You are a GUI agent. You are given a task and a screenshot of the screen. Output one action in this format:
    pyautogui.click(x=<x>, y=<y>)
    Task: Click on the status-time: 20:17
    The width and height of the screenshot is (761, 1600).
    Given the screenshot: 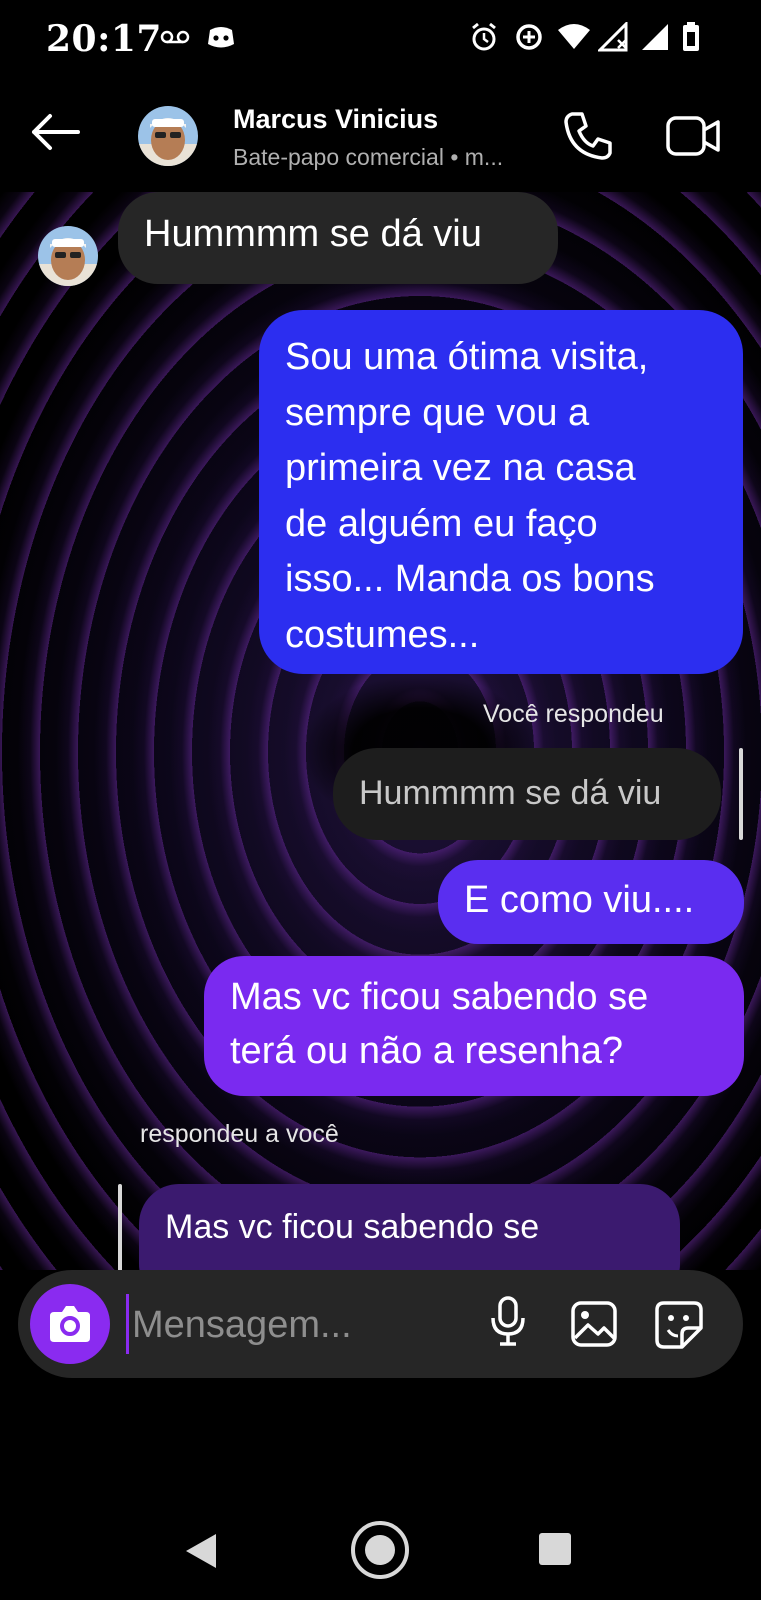 What is the action you would take?
    pyautogui.click(x=104, y=39)
    